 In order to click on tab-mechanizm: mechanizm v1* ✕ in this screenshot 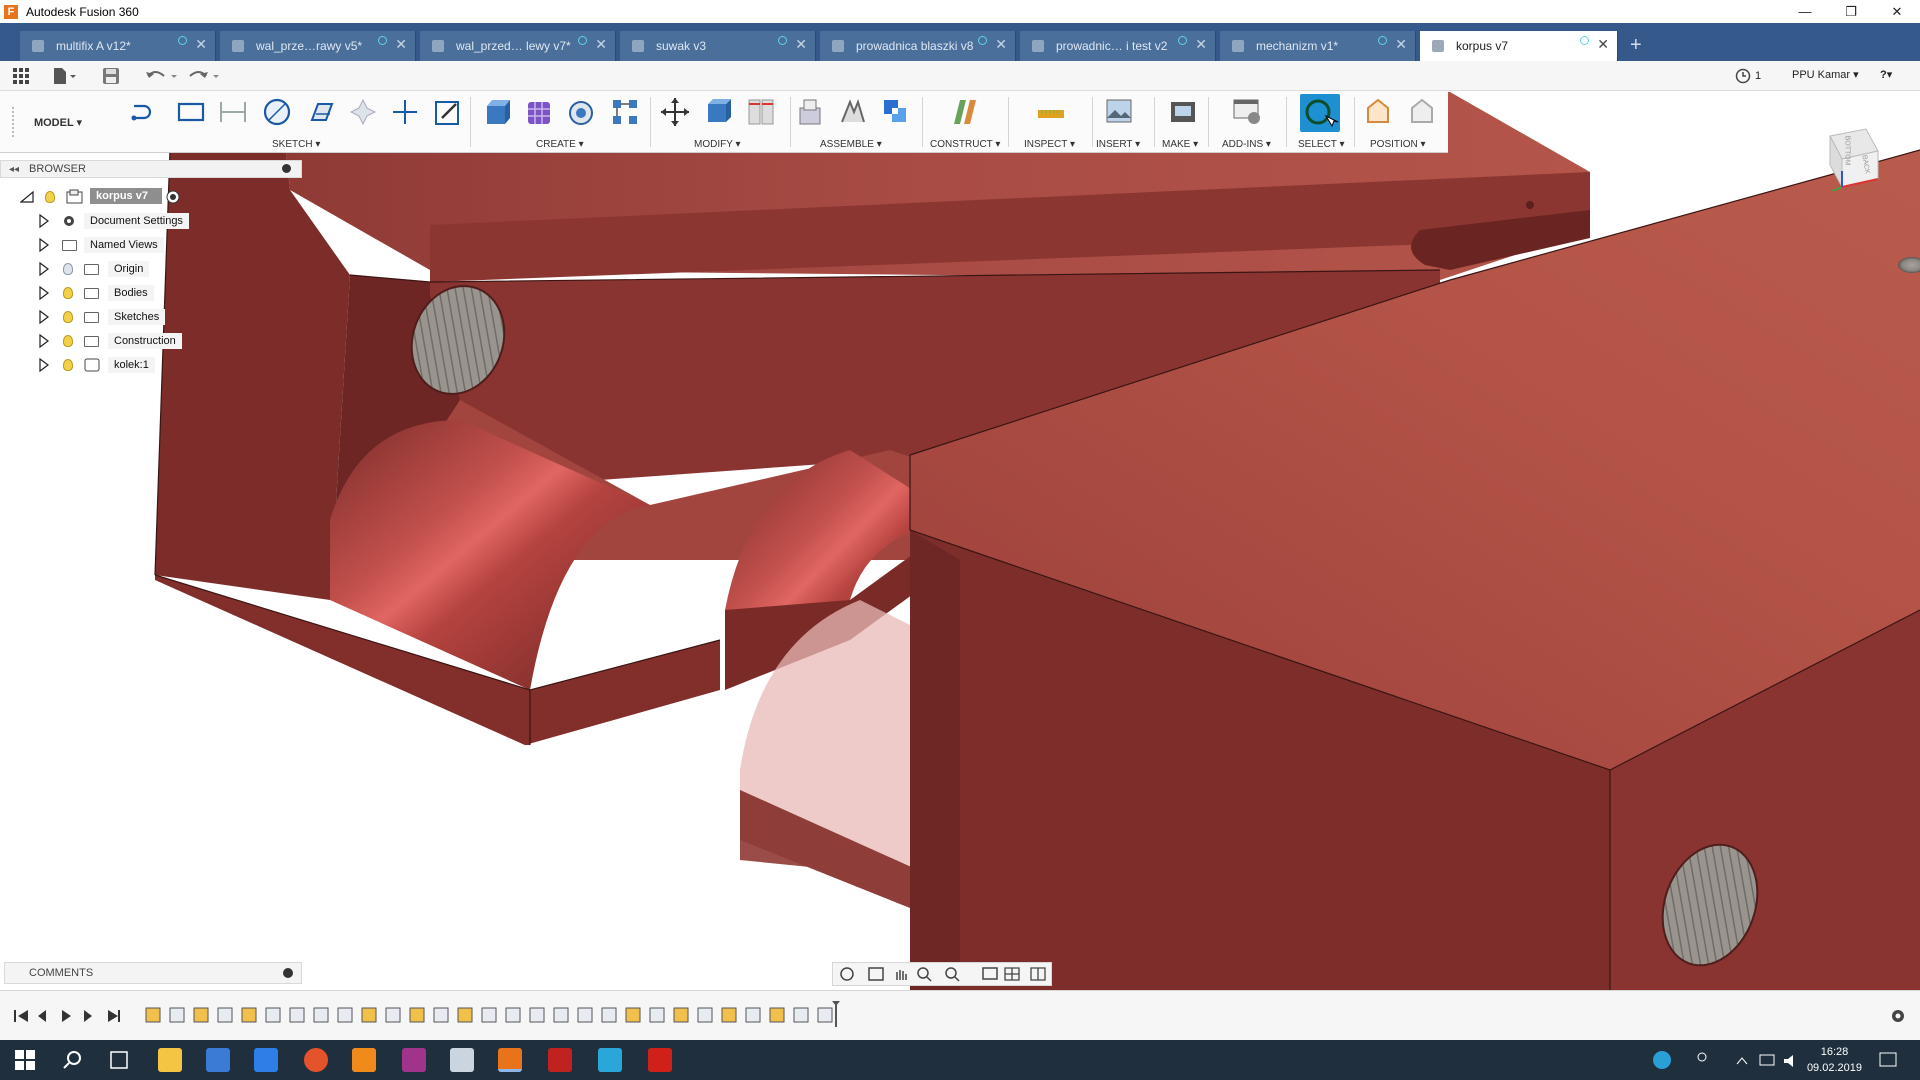, I will do `click(1318, 46)`.